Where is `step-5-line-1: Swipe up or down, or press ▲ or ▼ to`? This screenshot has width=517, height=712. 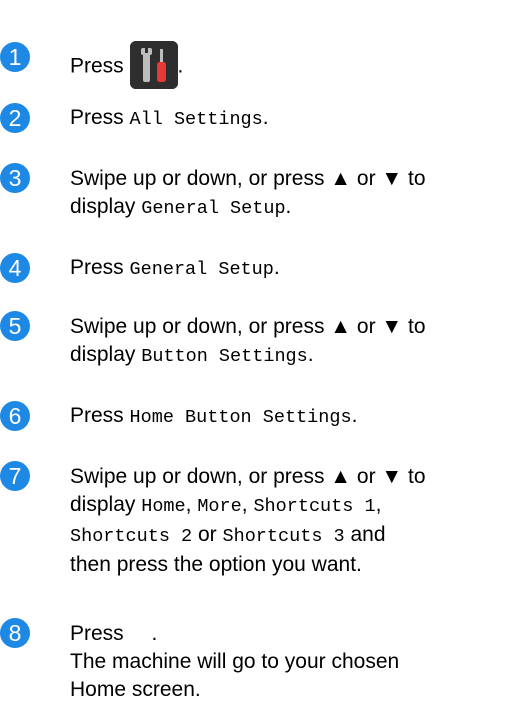
step-5-line-1: Swipe up or down, or press ▲ or ▼ to is located at coordinates (248, 326).